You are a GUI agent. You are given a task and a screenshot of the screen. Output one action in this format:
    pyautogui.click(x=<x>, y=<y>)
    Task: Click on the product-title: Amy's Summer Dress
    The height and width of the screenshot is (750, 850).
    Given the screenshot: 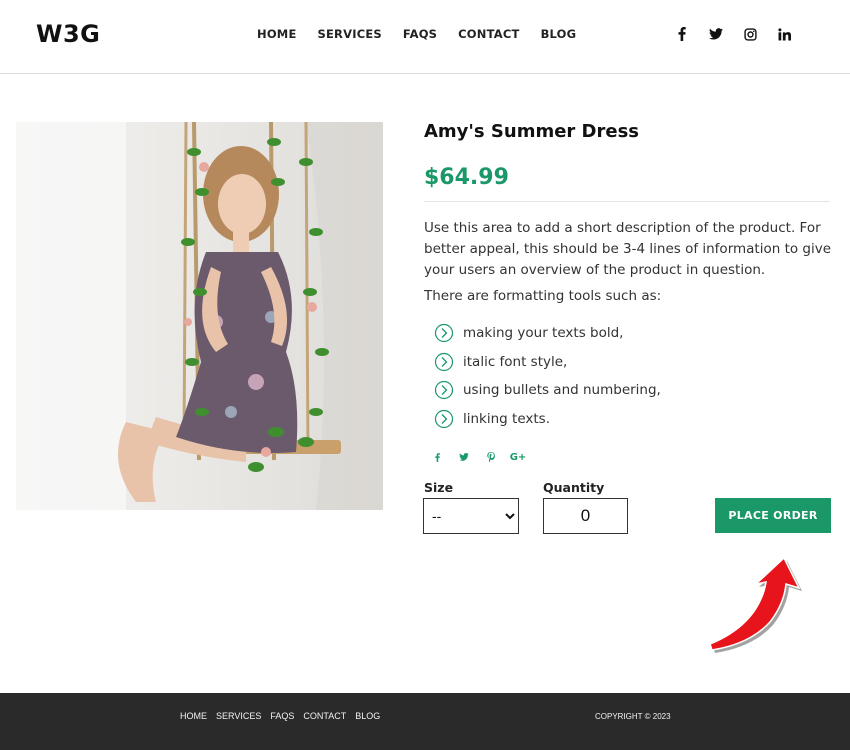 What is the action you would take?
    pyautogui.click(x=532, y=131)
    